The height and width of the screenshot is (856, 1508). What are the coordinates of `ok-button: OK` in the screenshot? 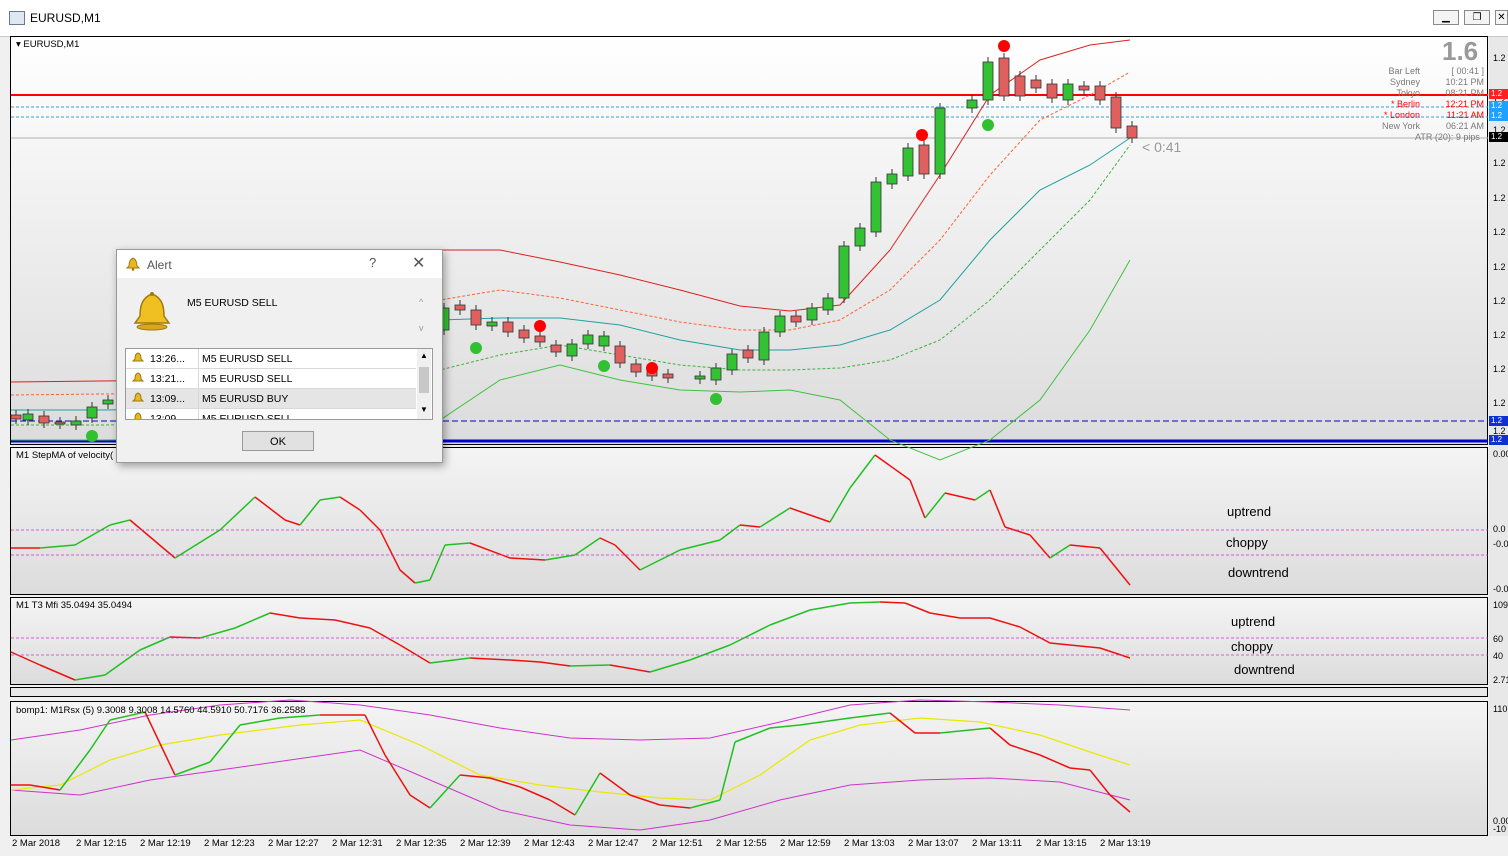 It's located at (278, 441).